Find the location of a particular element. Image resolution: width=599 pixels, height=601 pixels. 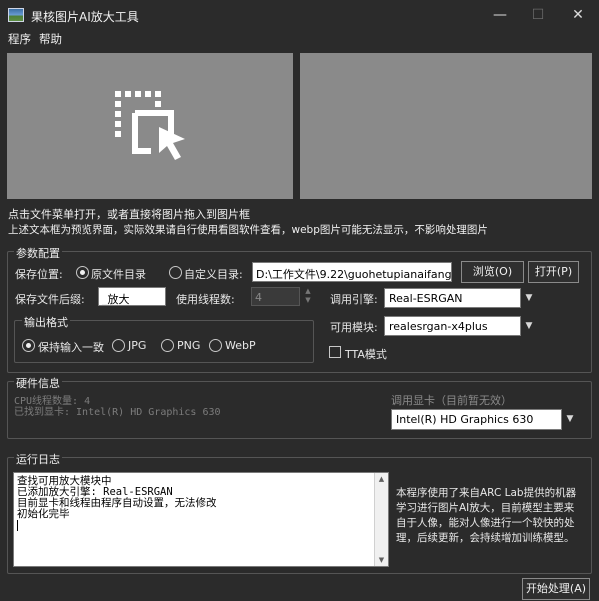

format-radio-webp is located at coordinates (215, 345).